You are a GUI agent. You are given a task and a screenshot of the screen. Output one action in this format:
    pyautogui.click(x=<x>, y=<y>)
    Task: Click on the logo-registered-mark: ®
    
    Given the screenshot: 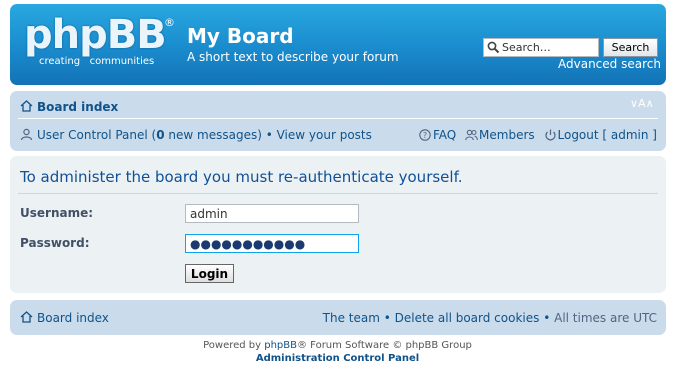 What is the action you would take?
    pyautogui.click(x=169, y=22)
    